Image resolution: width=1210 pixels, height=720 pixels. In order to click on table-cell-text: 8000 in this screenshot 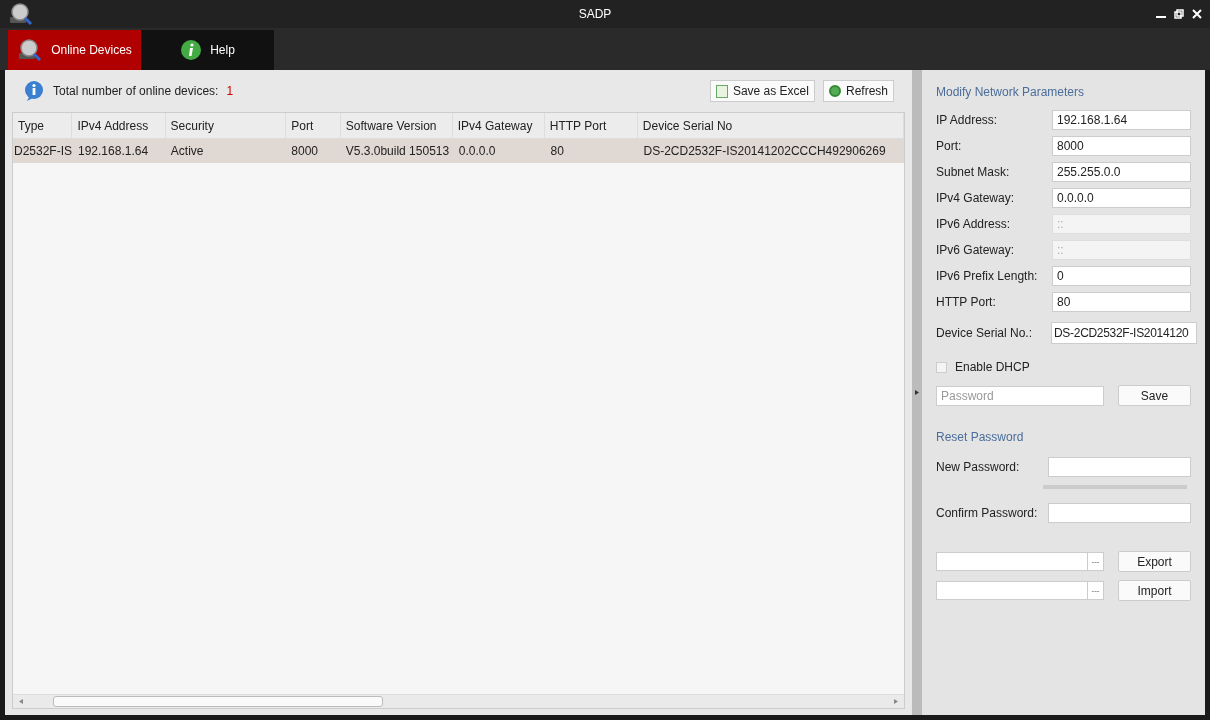, I will do `click(305, 151)`.